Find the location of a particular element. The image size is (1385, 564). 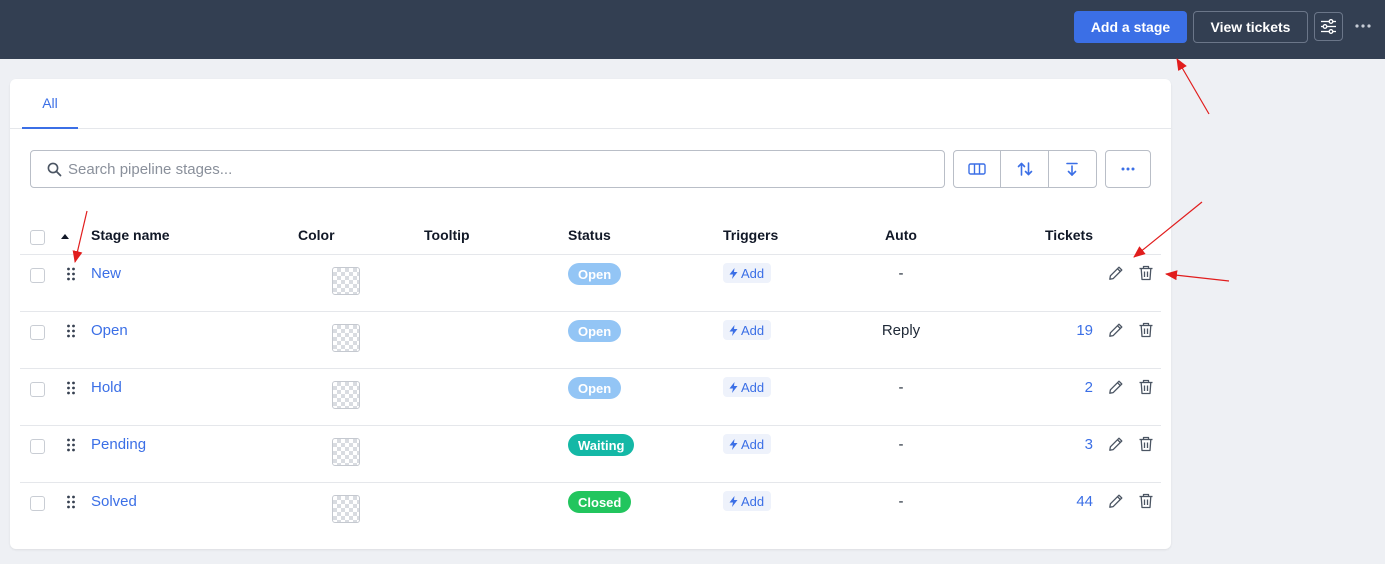

stage-name-link: New is located at coordinates (106, 273).